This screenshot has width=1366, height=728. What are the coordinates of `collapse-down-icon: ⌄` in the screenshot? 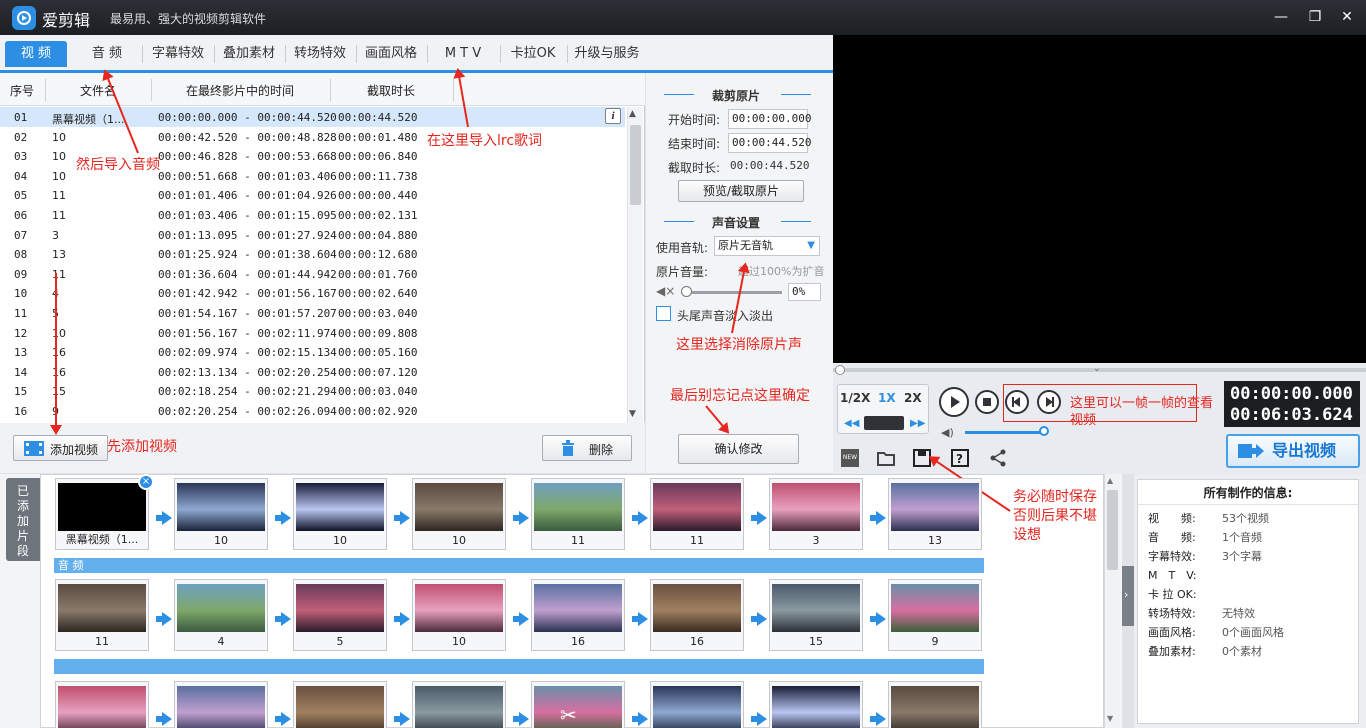 It's located at (1097, 369).